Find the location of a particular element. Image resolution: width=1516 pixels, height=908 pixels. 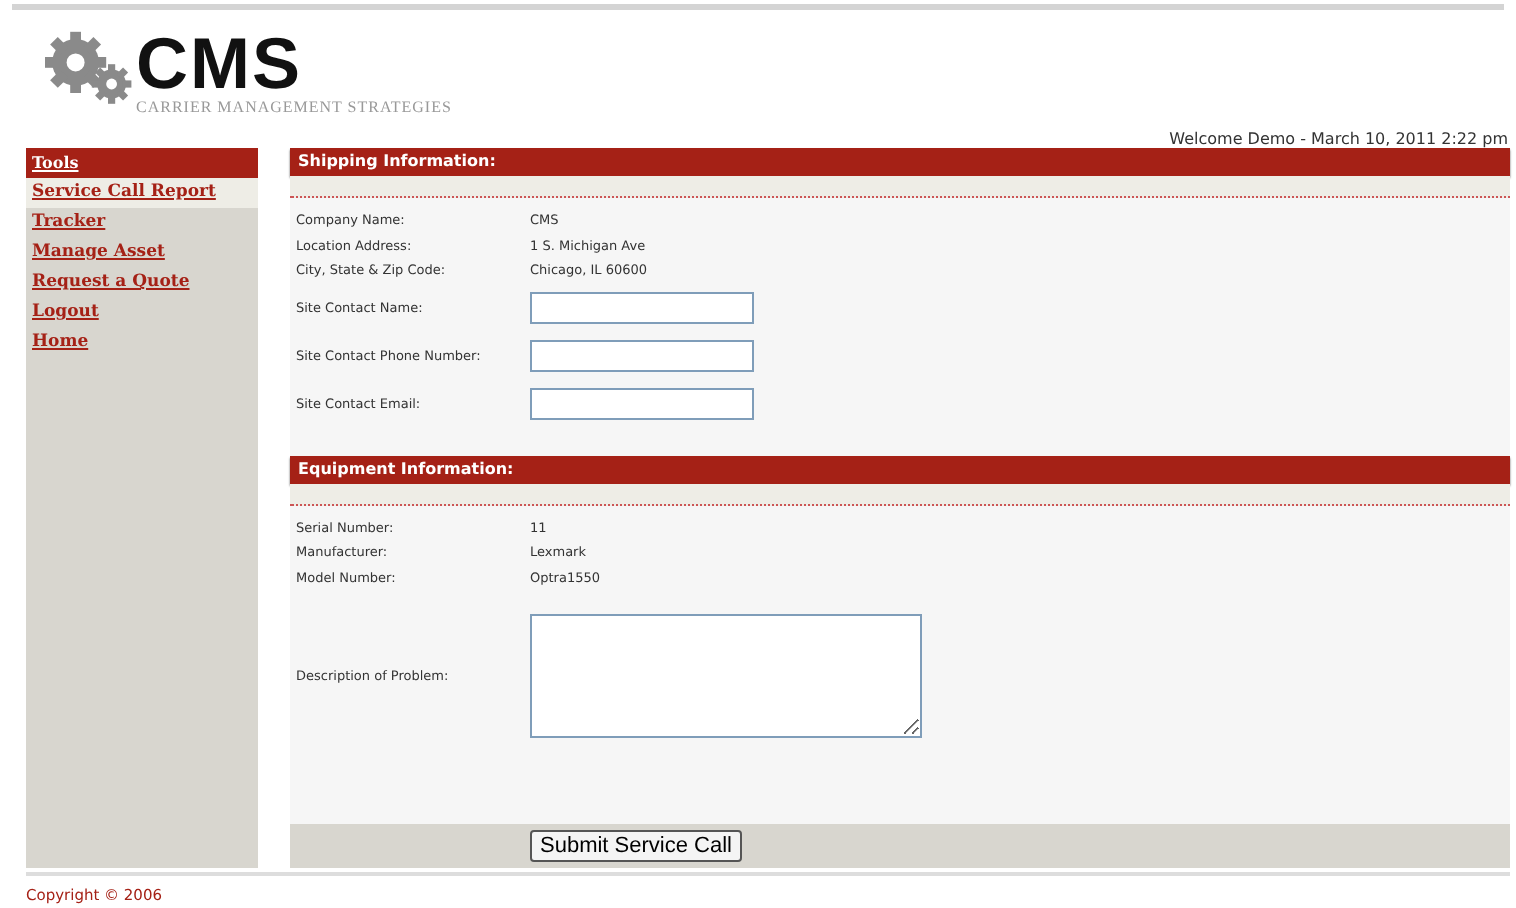

logo-name: CMS is located at coordinates (219, 64).